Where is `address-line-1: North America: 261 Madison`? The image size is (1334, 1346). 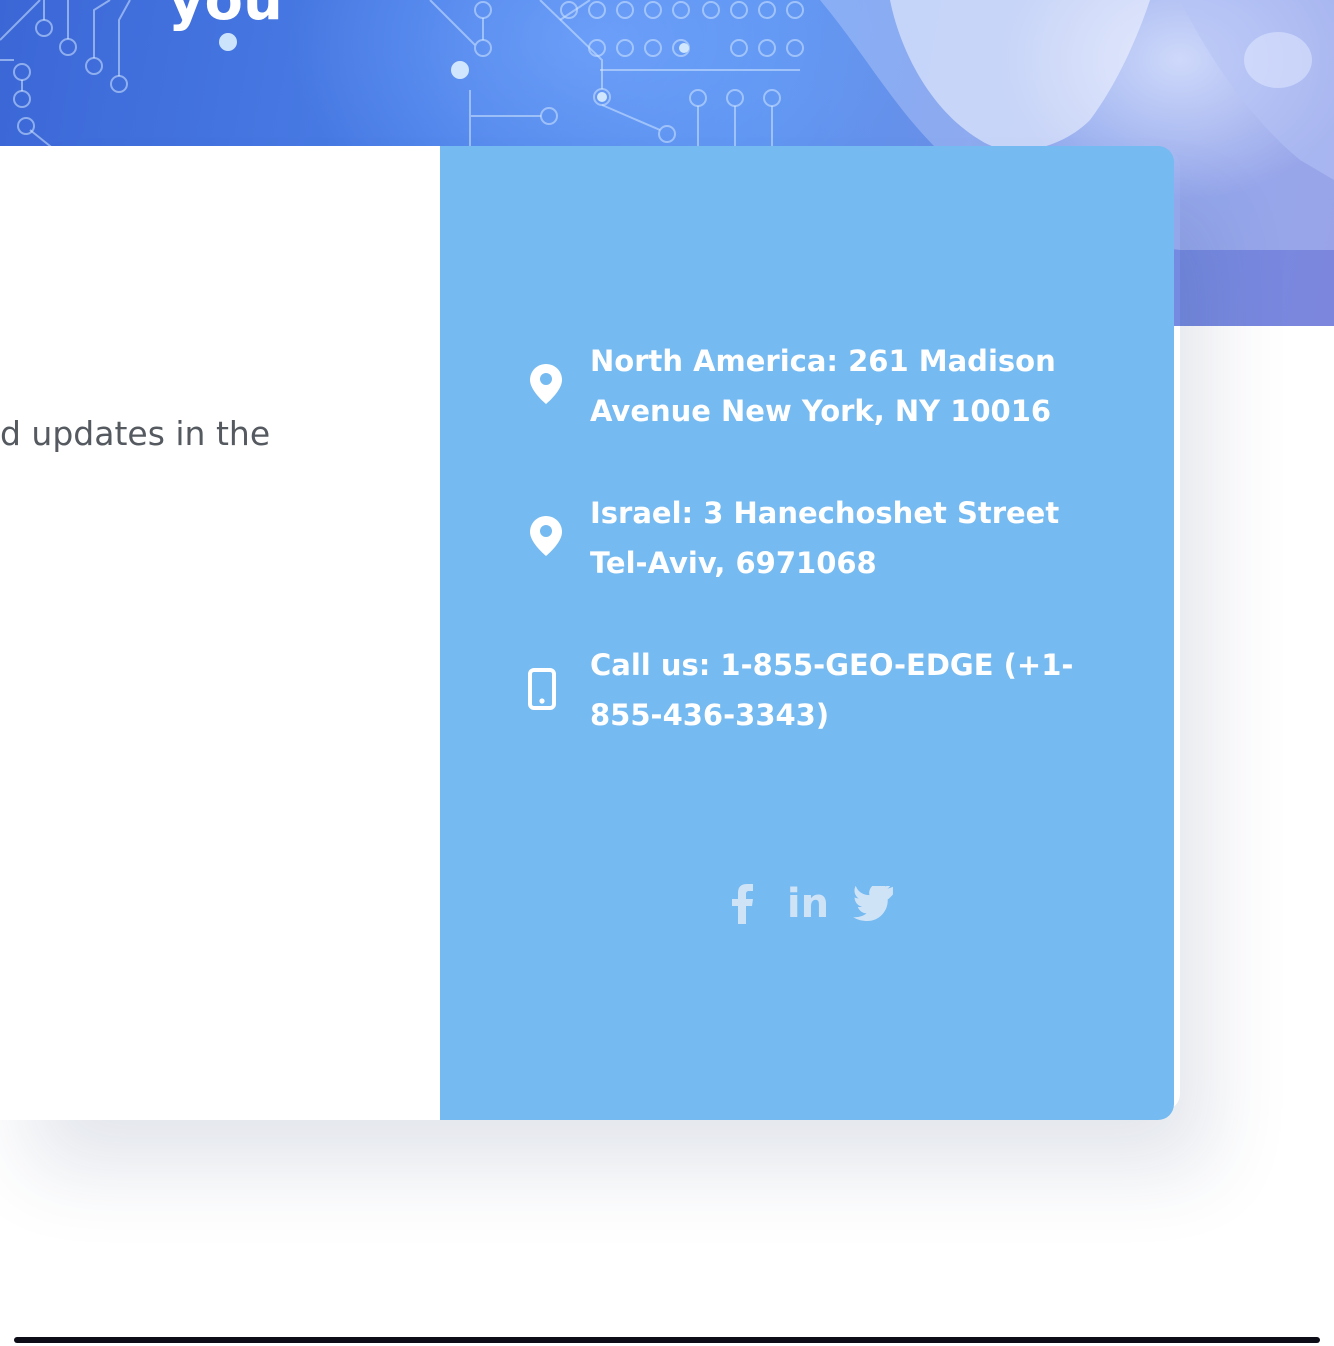 address-line-1: North America: 261 Madison is located at coordinates (823, 361).